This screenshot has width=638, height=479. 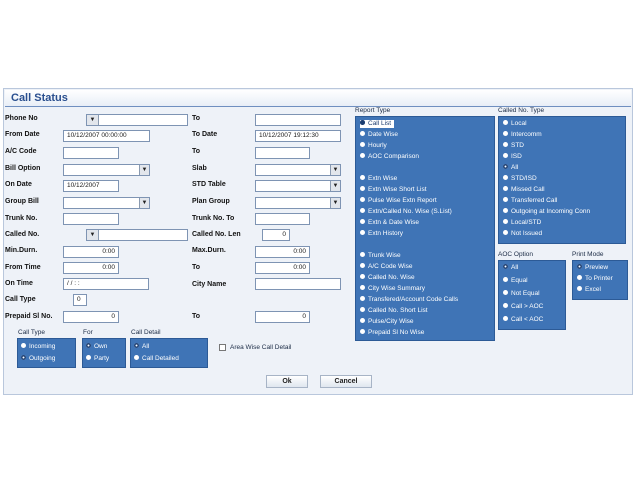 What do you see at coordinates (144, 203) in the screenshot?
I see `group-bill-dropdown-icon: ▼` at bounding box center [144, 203].